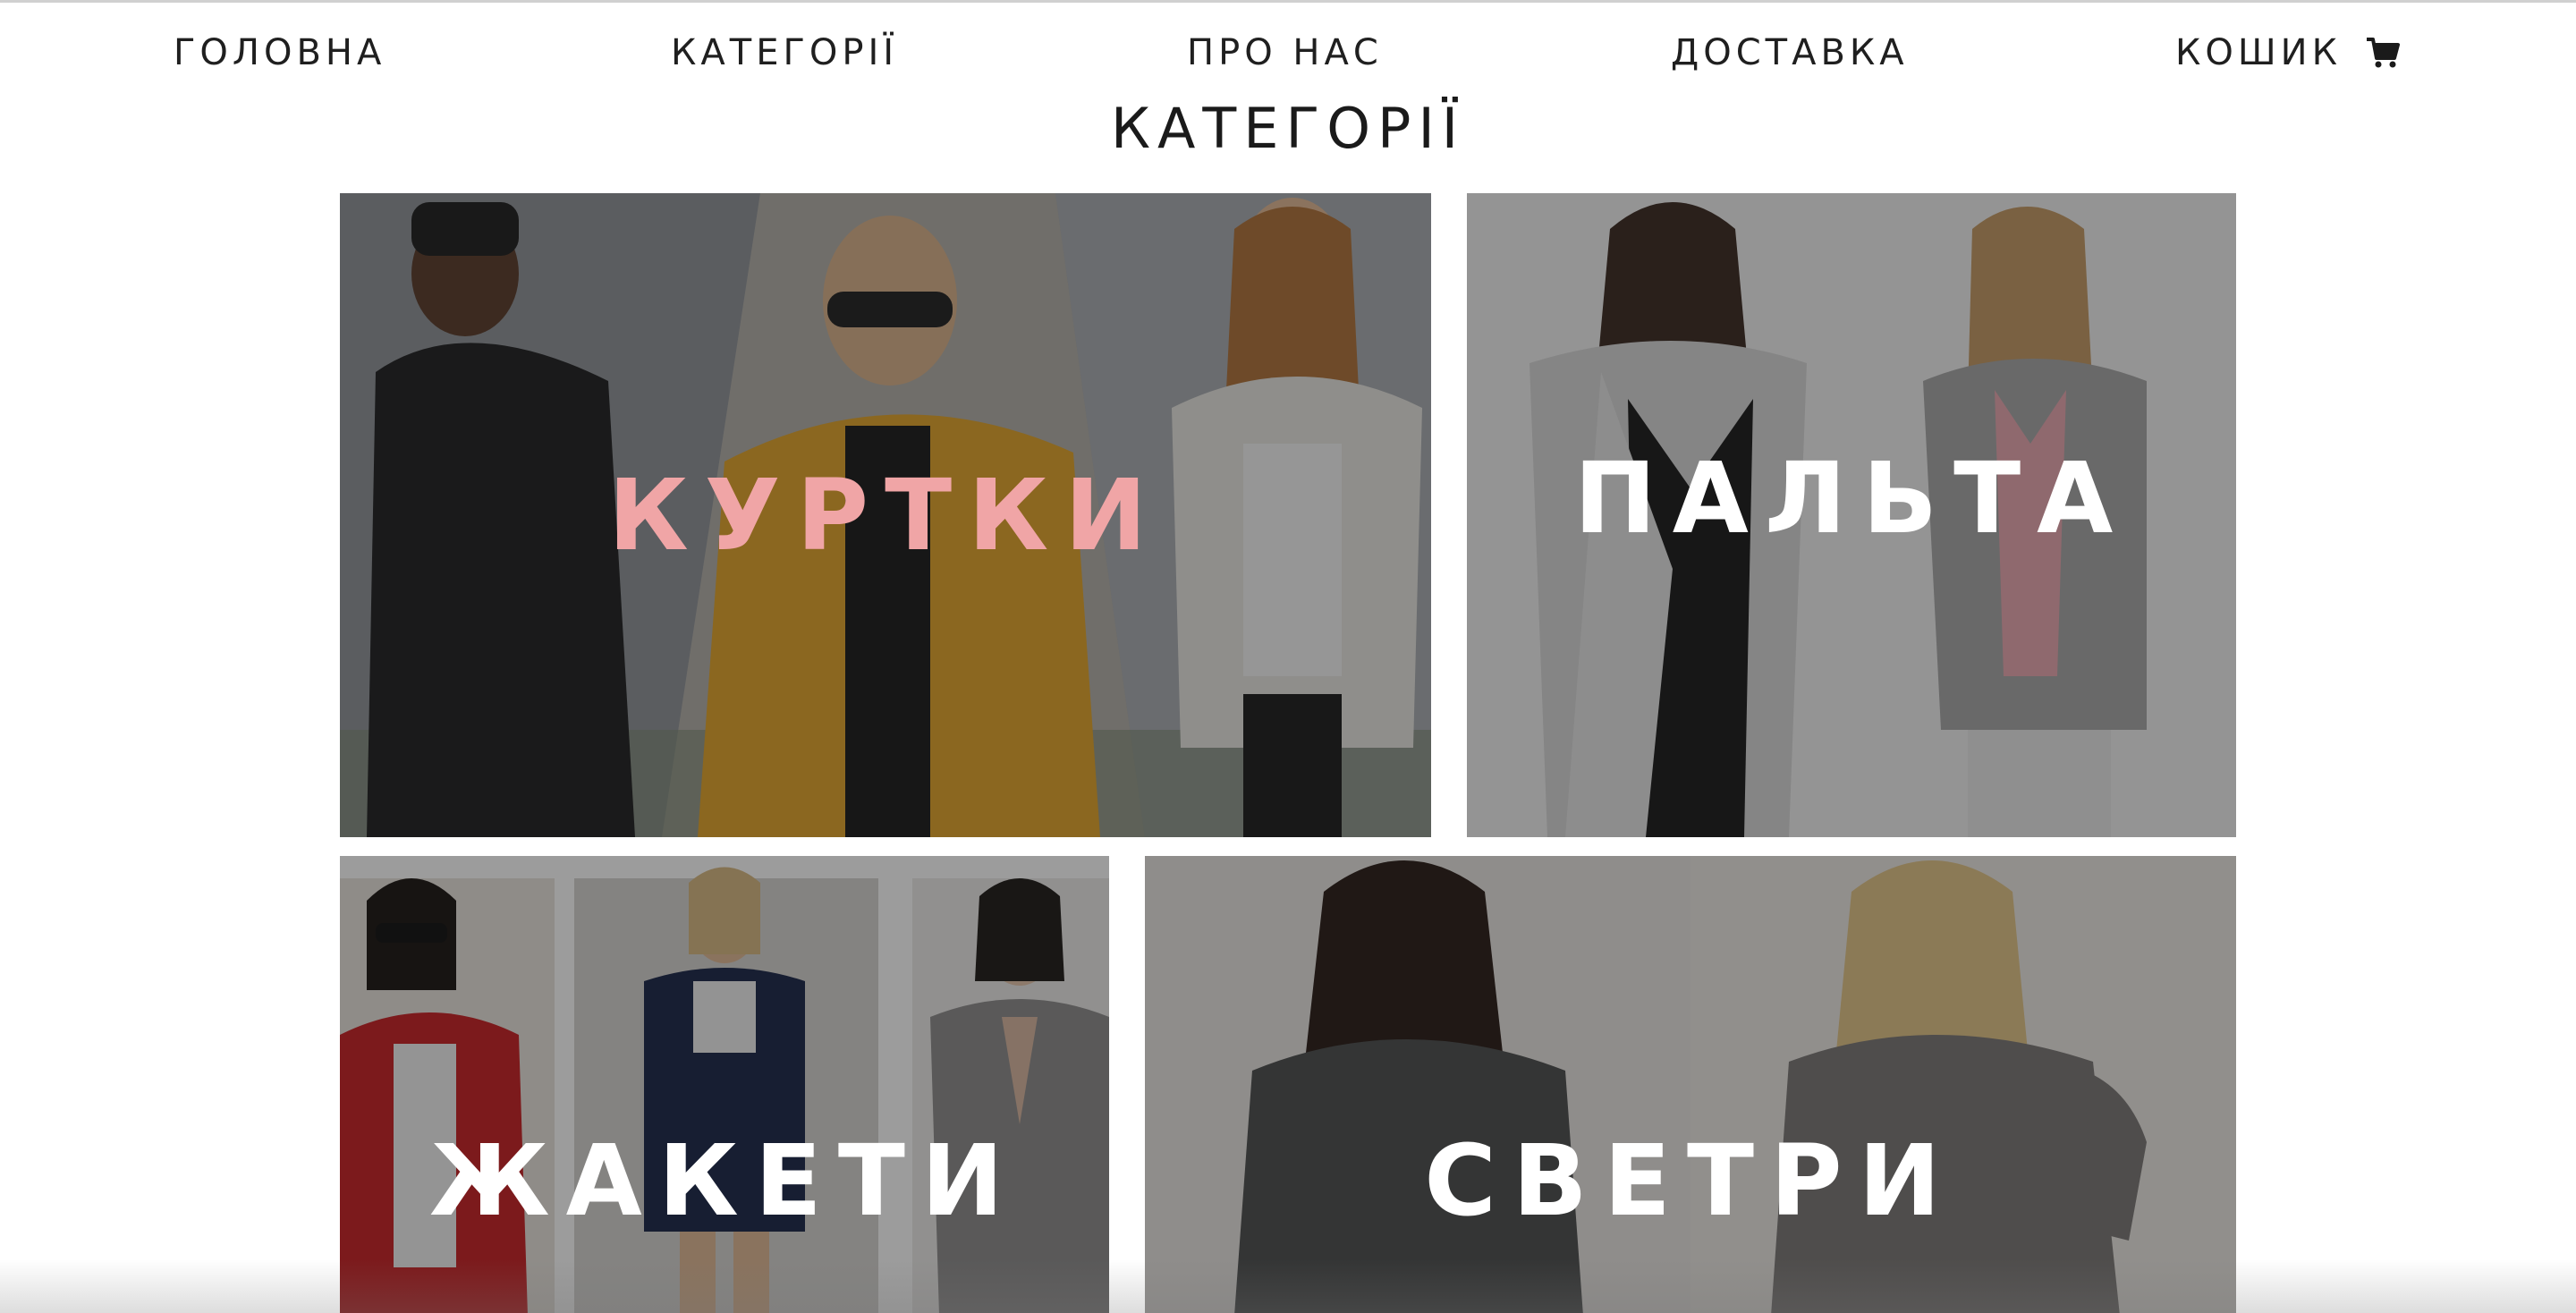  What do you see at coordinates (784, 53) in the screenshot?
I see `nav-link-categories: КАТЕГОРІЇ` at bounding box center [784, 53].